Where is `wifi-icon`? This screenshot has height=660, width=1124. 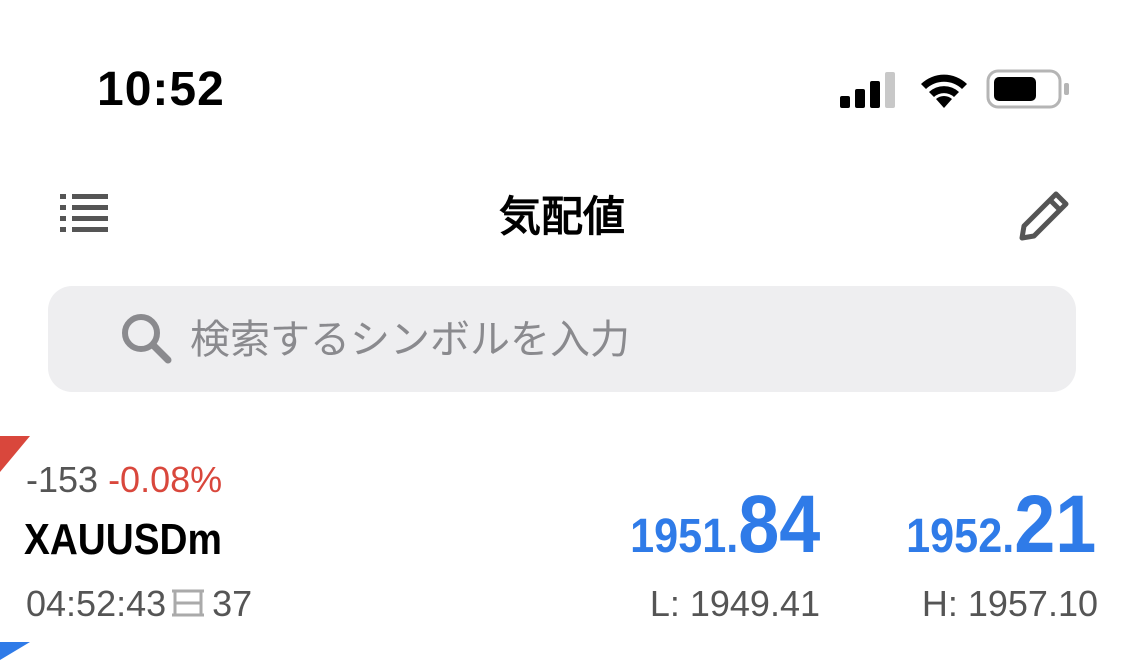
wifi-icon is located at coordinates (944, 91).